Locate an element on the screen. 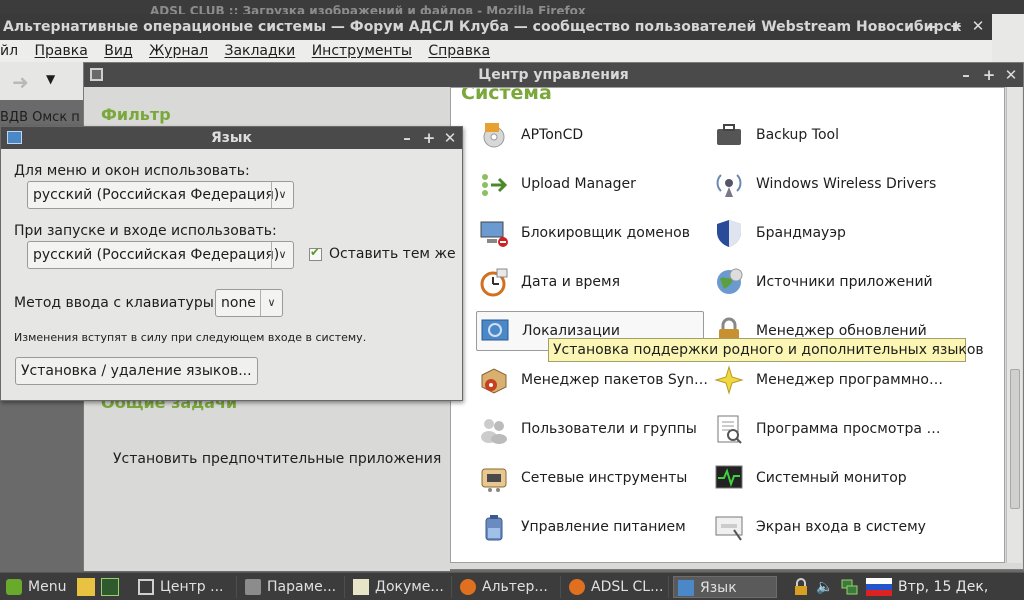 The image size is (1024, 600). preferred-apps-link: Установить предпочтительные приложения is located at coordinates (277, 459).